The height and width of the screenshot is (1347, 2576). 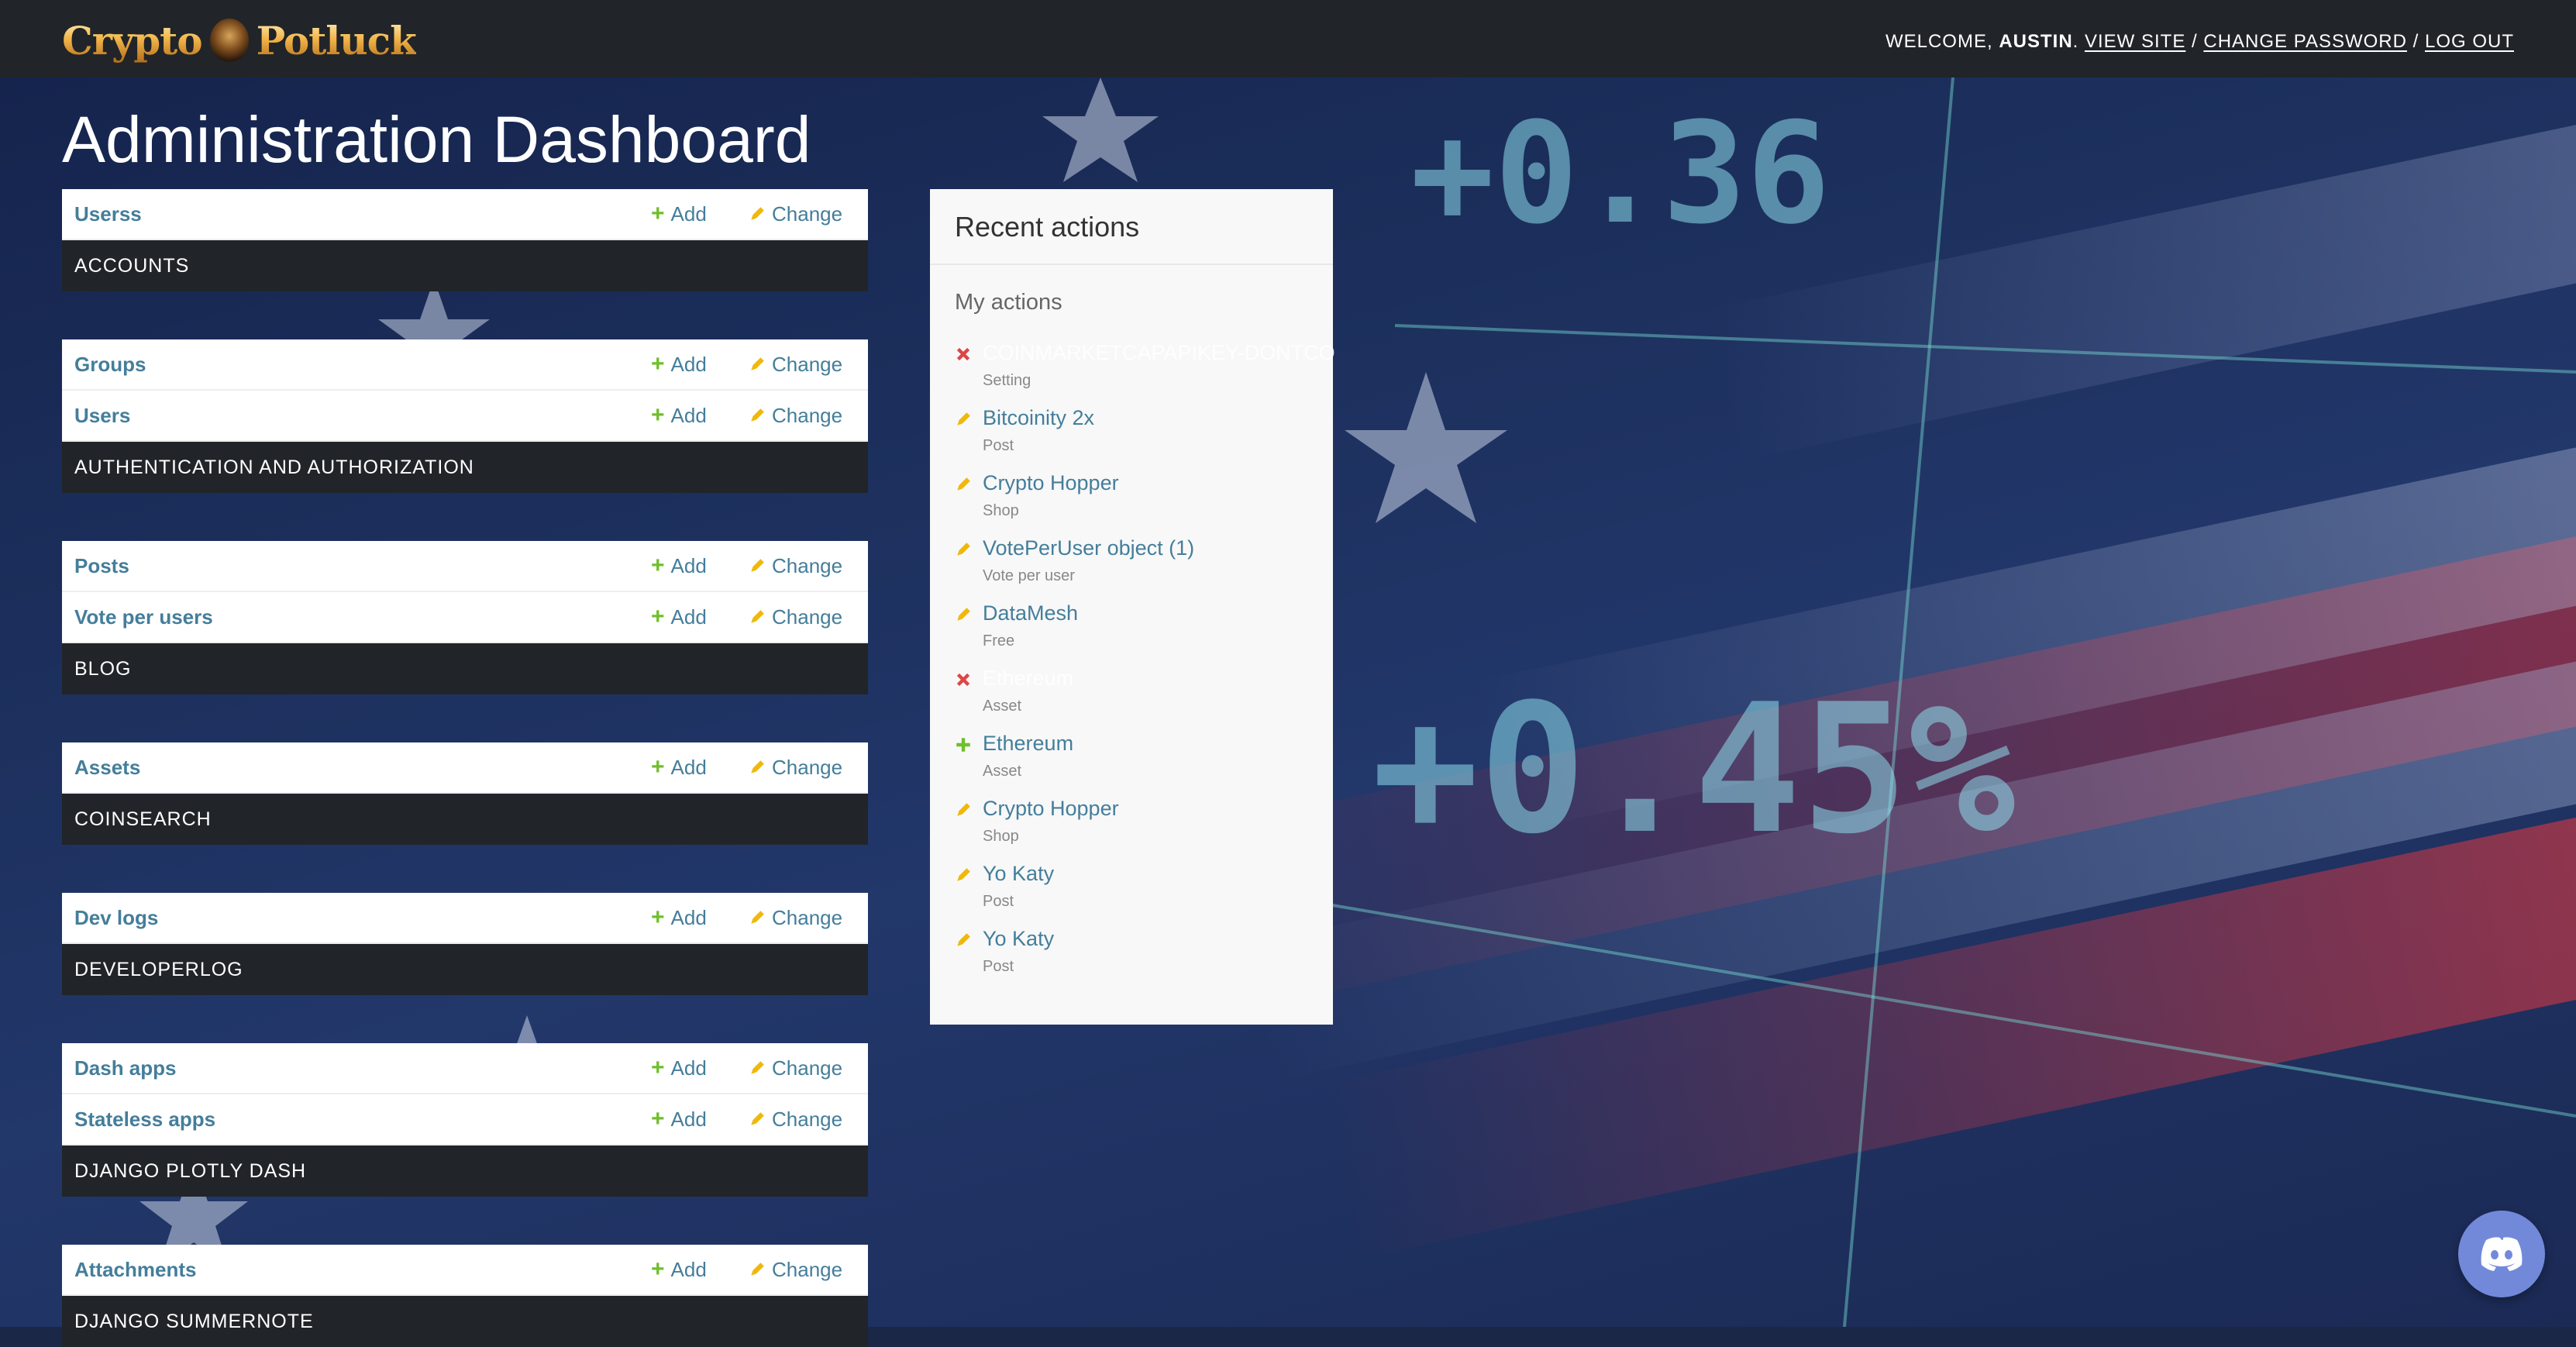 I want to click on change-password-link: Change password, so click(x=2305, y=42).